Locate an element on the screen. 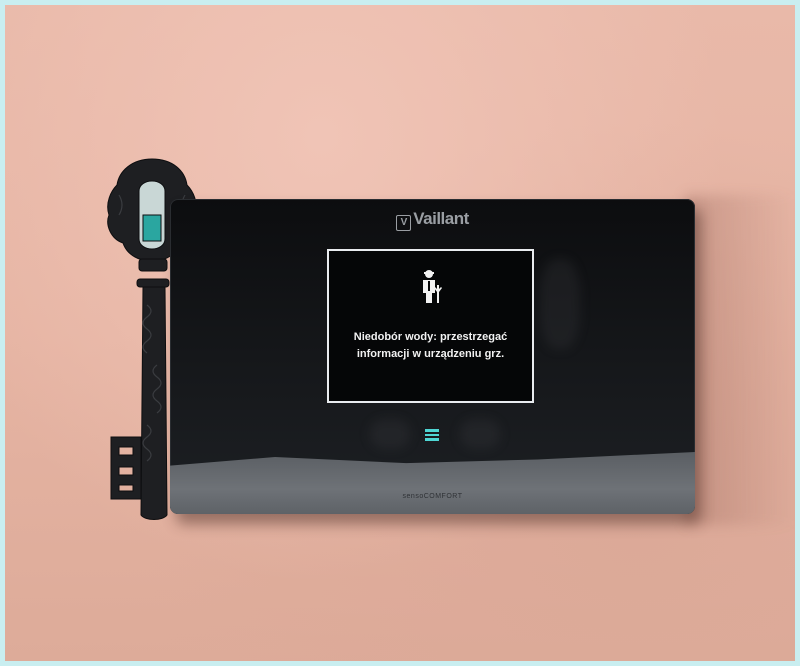  brand-logo: V Vaillant is located at coordinates (432, 220).